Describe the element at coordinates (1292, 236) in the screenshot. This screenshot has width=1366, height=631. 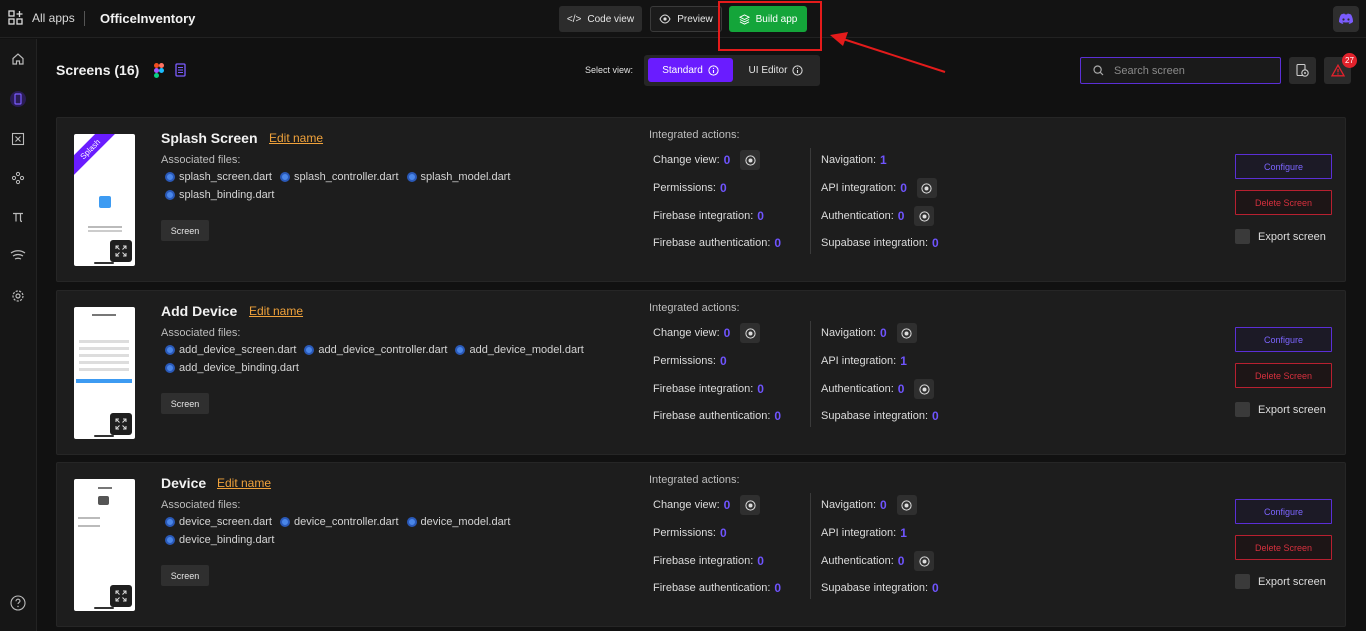
I see `export-screen-label: Export screen` at that location.